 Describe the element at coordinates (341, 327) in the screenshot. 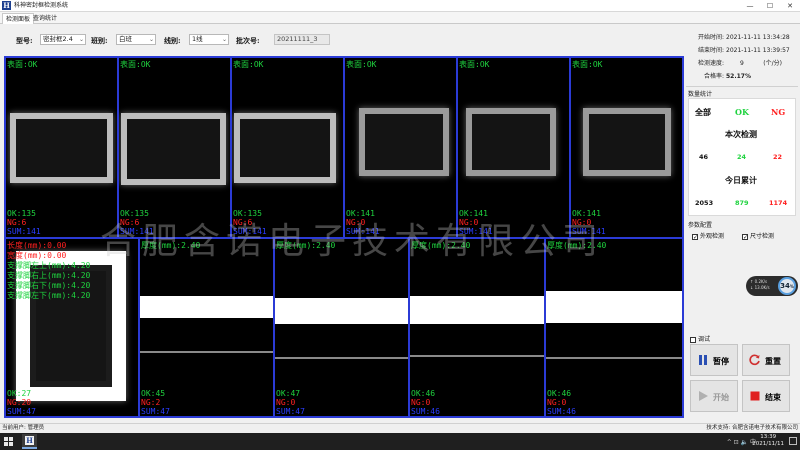

I see `thickness-cell: 厚度(mm):2.40 OK:47 NG:0 SUM:47` at that location.